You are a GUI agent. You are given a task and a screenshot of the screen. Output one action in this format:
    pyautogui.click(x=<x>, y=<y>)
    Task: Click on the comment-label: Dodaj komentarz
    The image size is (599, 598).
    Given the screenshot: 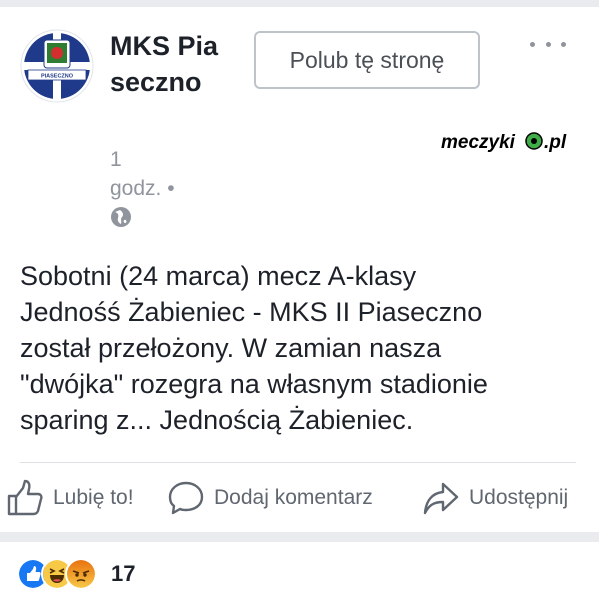 What is the action you would take?
    pyautogui.click(x=293, y=497)
    